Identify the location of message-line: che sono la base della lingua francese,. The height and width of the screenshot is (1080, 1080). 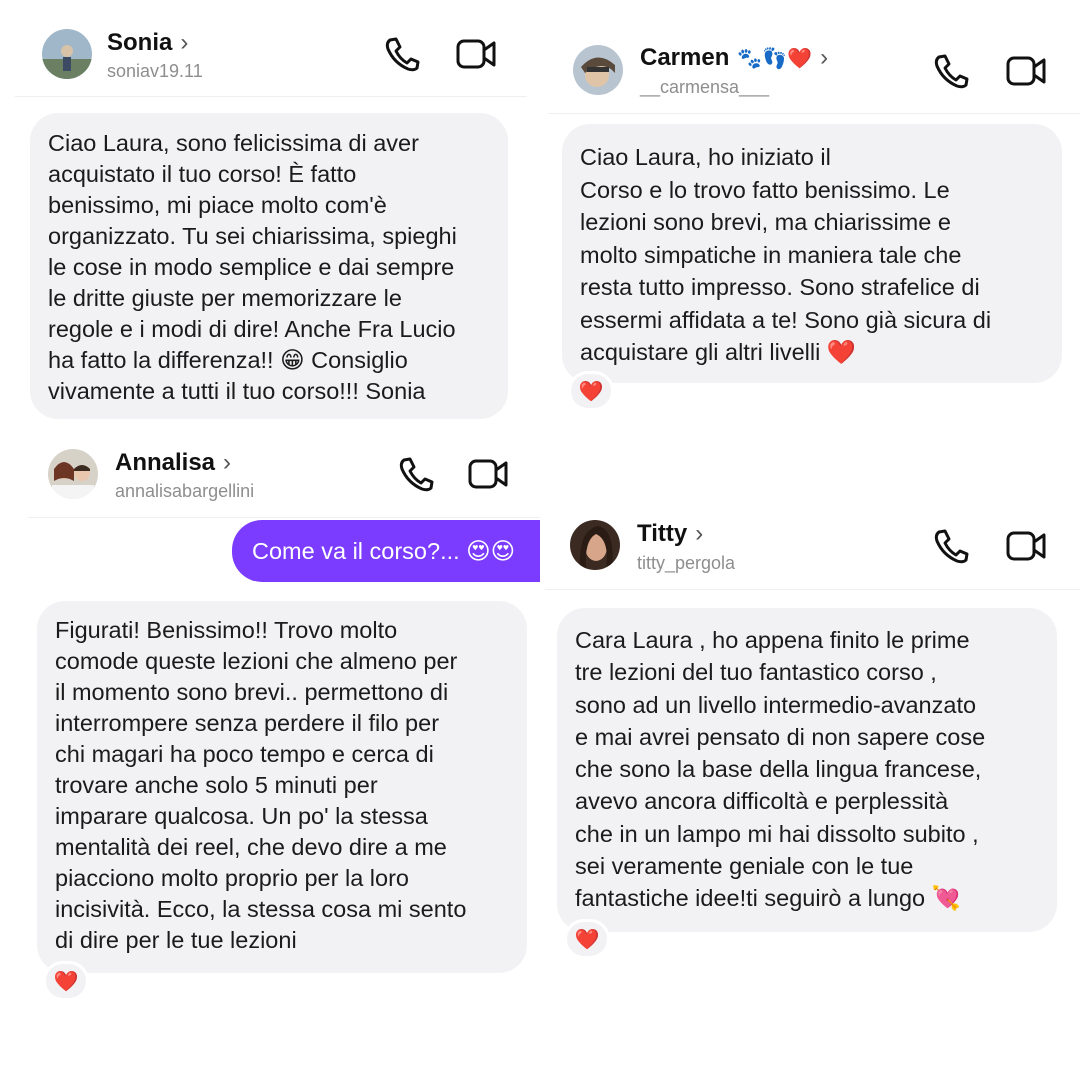
(778, 769).